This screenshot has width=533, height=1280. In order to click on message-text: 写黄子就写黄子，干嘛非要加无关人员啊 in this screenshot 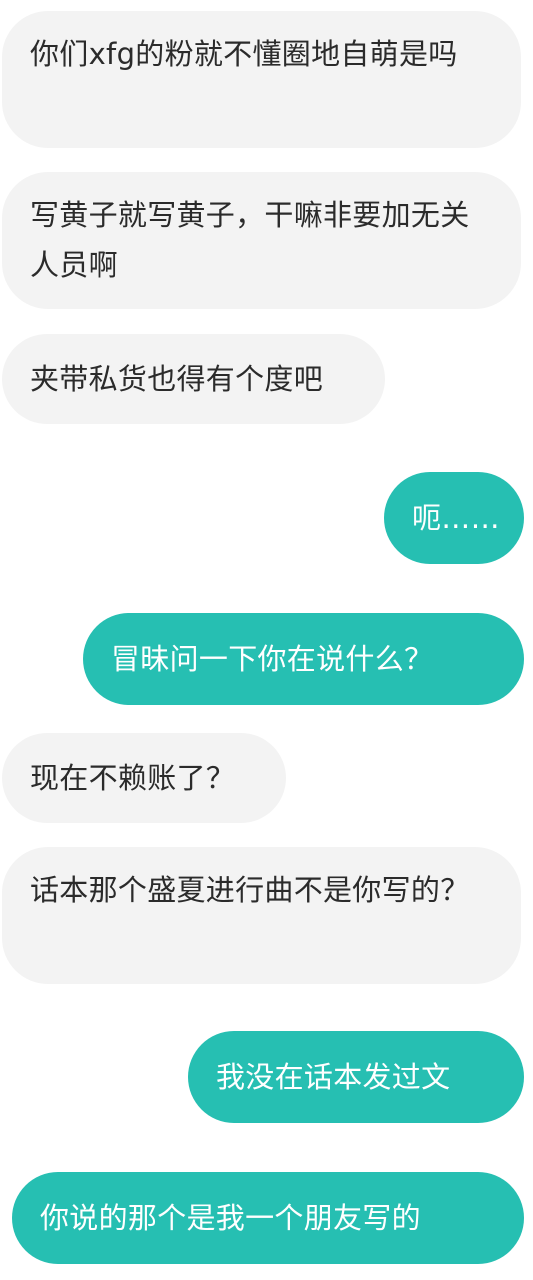, I will do `click(250, 240)`.